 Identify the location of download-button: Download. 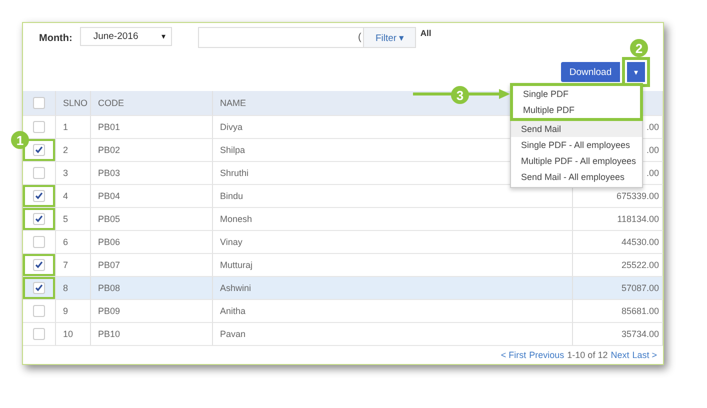
(590, 72).